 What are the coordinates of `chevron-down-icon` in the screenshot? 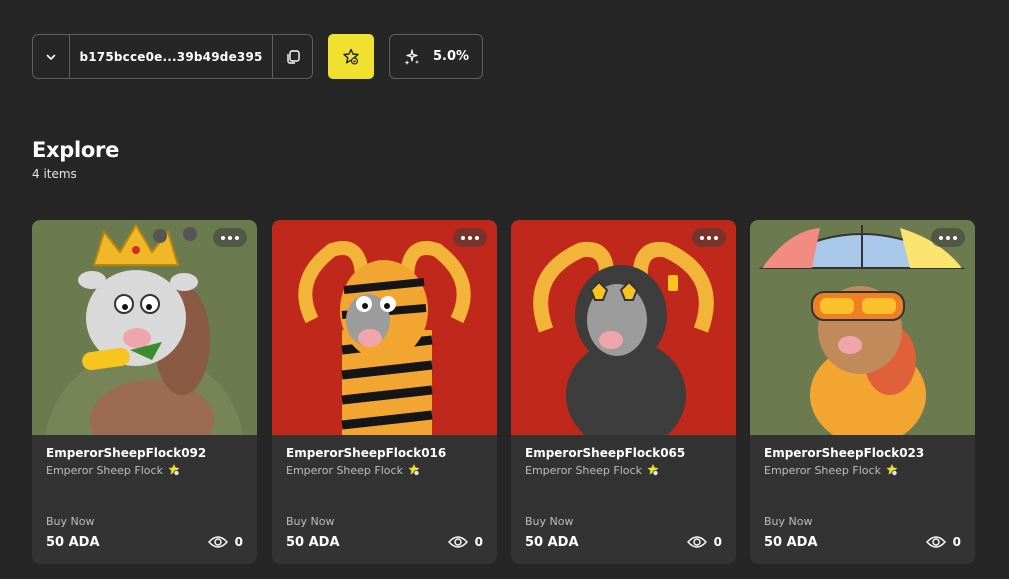 It's located at (51, 57).